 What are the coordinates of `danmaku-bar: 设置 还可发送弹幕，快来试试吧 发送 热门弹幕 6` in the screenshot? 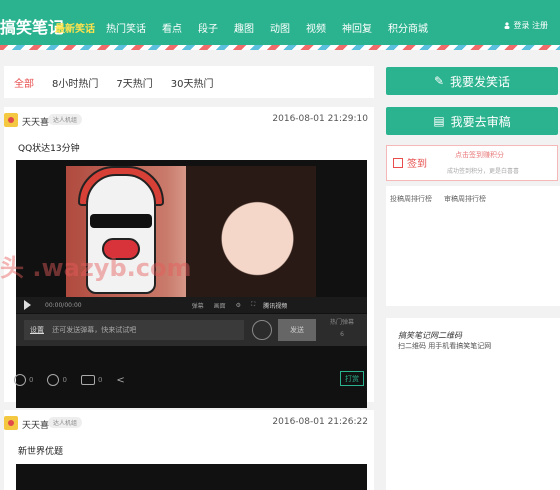 It's located at (191, 330).